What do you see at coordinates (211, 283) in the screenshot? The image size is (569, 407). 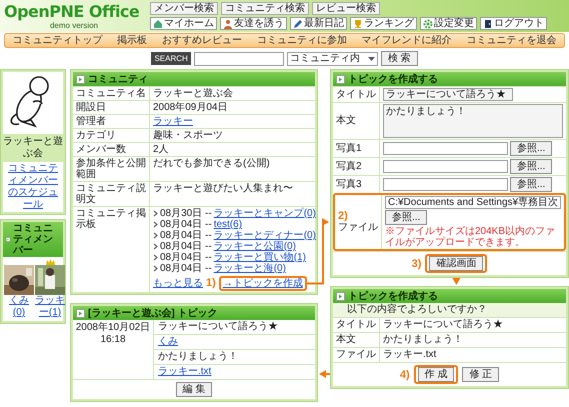 I see `step-label: 1)` at bounding box center [211, 283].